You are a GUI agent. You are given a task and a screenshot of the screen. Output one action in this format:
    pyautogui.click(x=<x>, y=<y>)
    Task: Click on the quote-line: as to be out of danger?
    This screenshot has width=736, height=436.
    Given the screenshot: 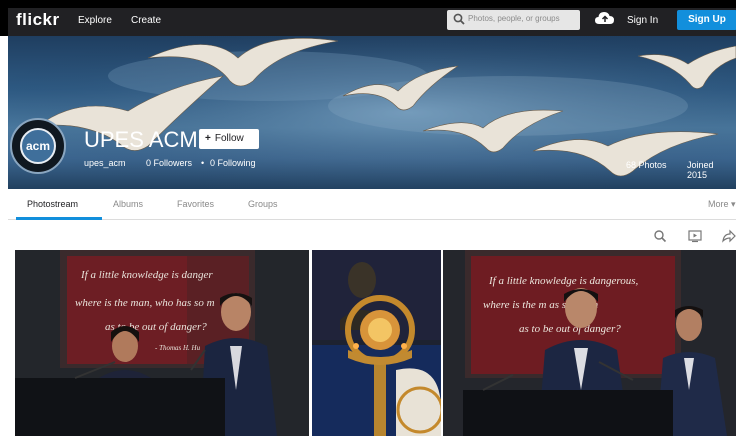 What is the action you would take?
    pyautogui.click(x=570, y=329)
    